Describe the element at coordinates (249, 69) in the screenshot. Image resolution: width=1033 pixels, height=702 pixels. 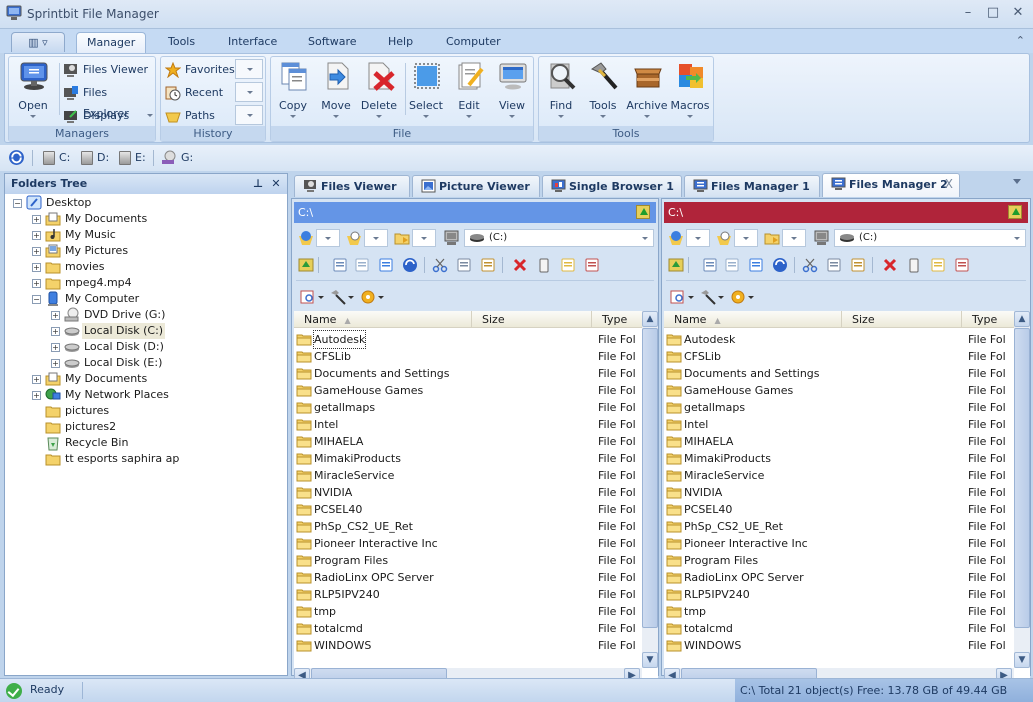
I see `favorites-dropdown` at that location.